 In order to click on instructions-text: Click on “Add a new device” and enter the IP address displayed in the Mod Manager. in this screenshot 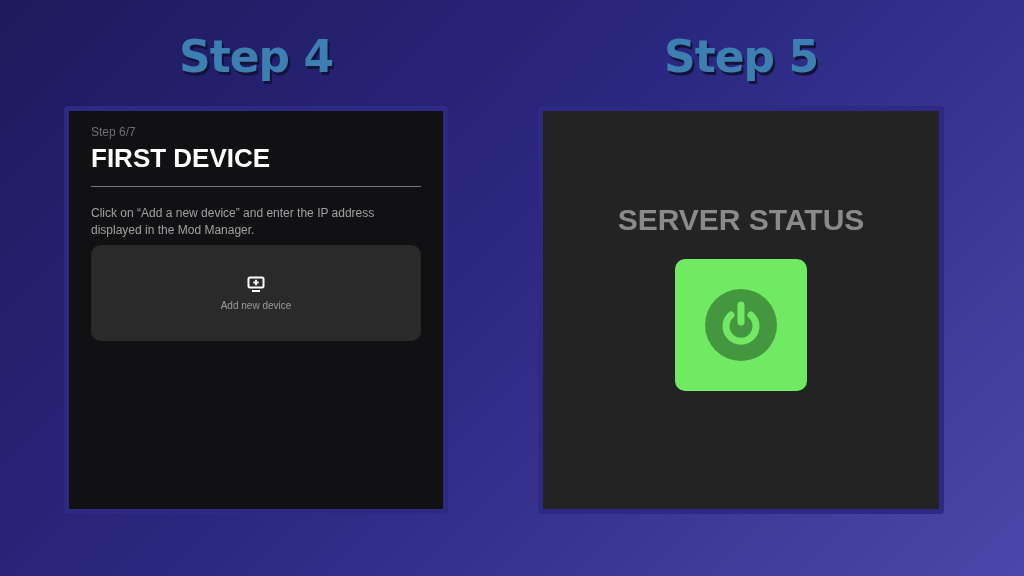, I will do `click(233, 222)`.